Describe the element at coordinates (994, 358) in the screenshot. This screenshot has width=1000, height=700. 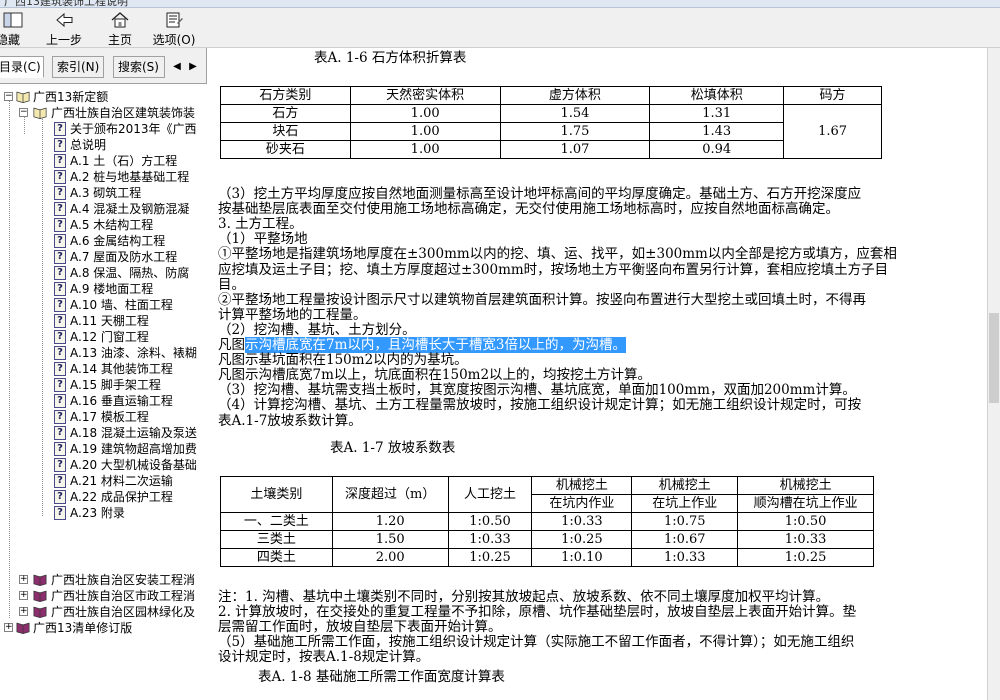
I see `scrollbar-thumb` at that location.